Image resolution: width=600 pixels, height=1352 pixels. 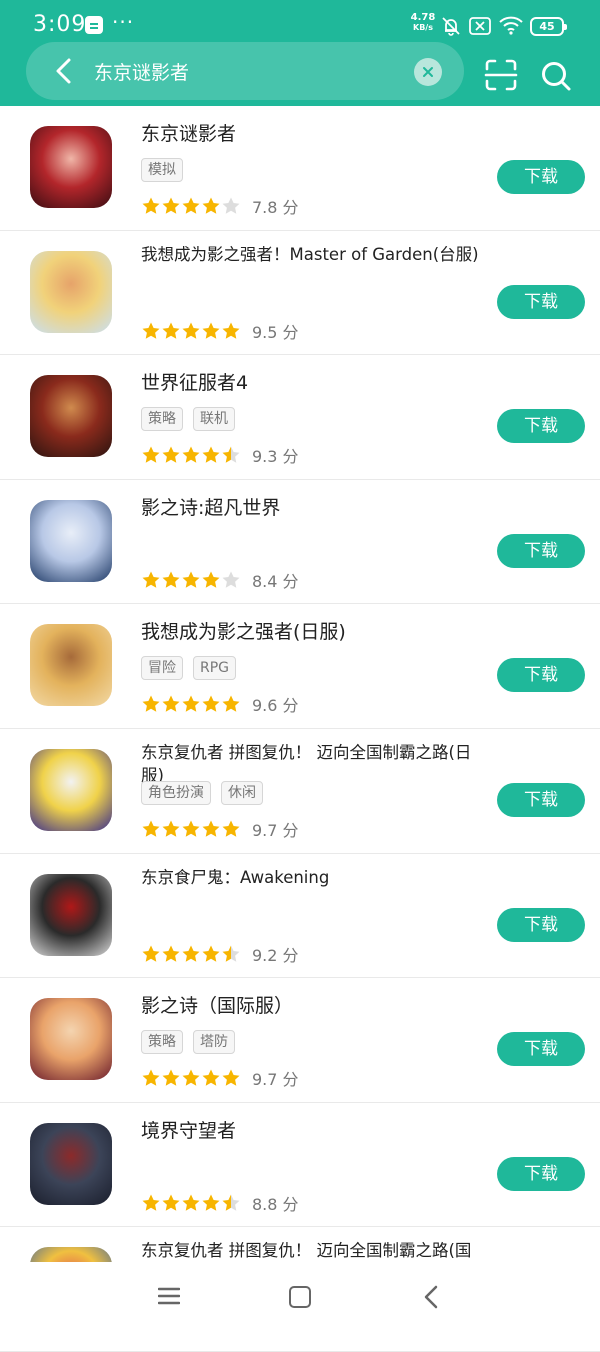 I want to click on category-tag: 角色扮演, so click(x=176, y=792).